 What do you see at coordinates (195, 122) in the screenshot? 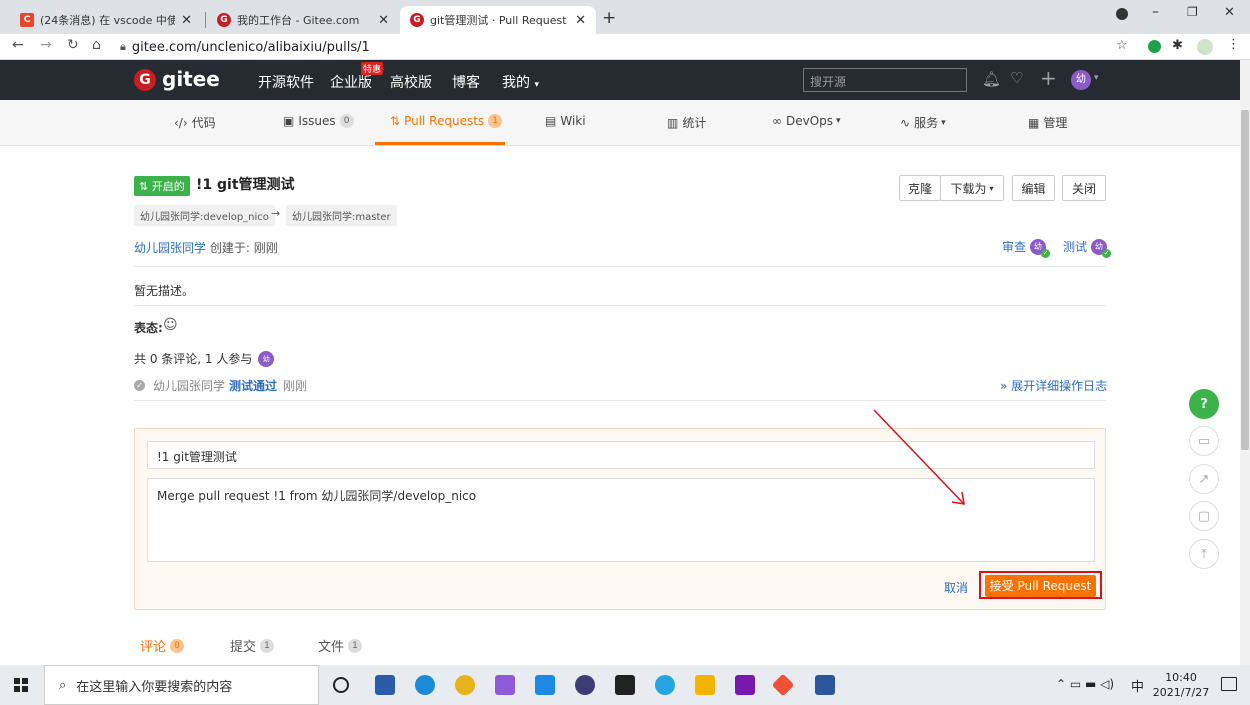
I see `tab-code: ‹/› 代码` at bounding box center [195, 122].